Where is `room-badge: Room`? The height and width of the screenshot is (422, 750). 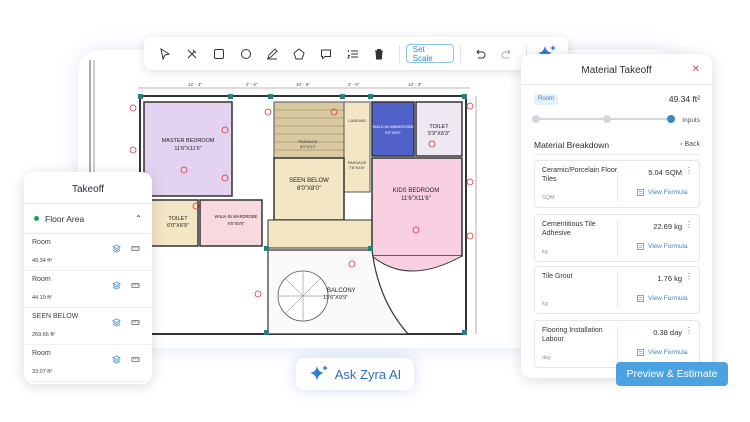 room-badge: Room is located at coordinates (546, 99).